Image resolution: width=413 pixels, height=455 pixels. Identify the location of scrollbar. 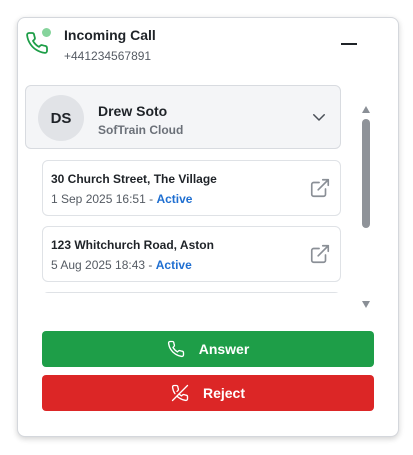
(366, 207).